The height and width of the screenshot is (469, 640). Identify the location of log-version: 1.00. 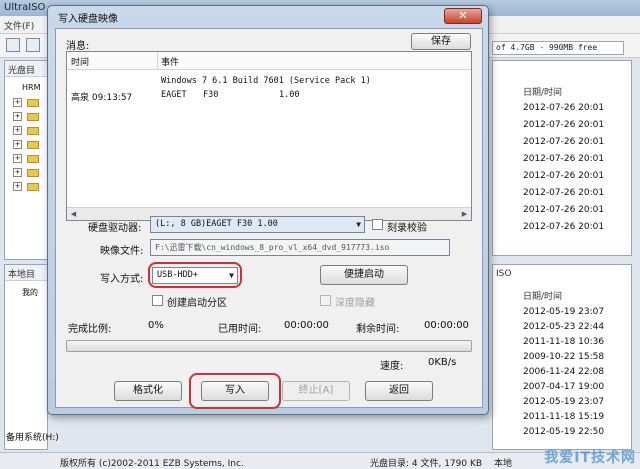
(289, 95).